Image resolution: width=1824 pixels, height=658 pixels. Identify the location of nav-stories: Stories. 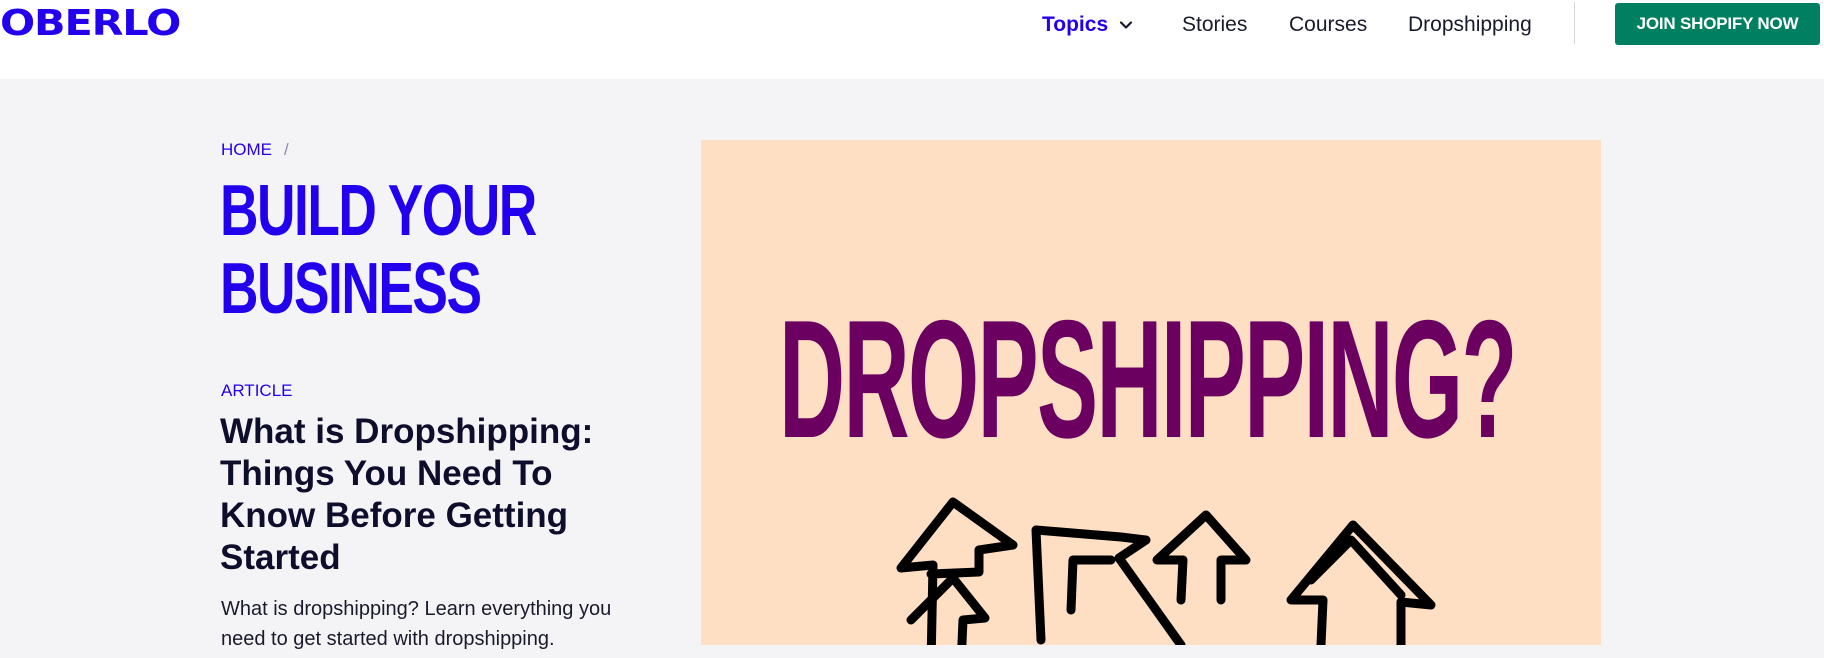
(1214, 25).